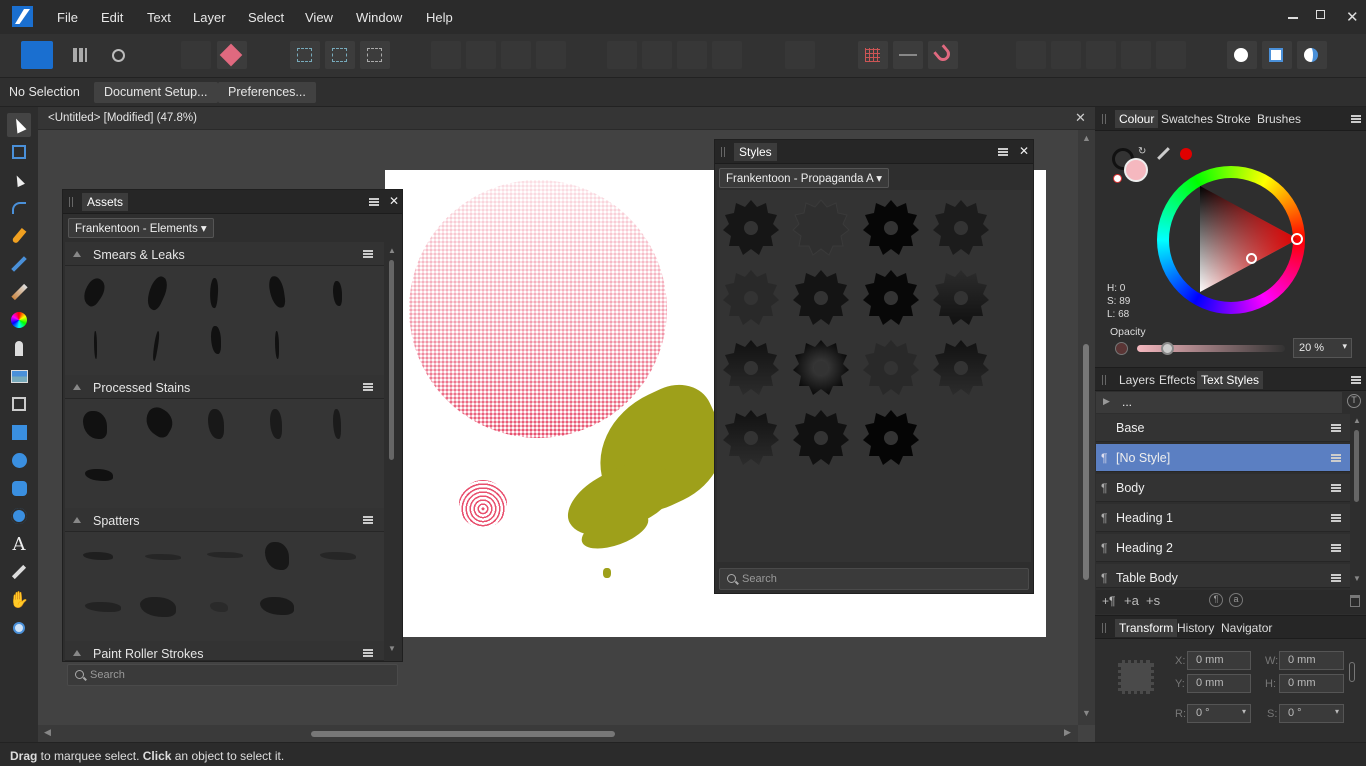 Image resolution: width=1366 pixels, height=766 pixels. What do you see at coordinates (1219, 660) in the screenshot?
I see `x-field: 0 mm` at bounding box center [1219, 660].